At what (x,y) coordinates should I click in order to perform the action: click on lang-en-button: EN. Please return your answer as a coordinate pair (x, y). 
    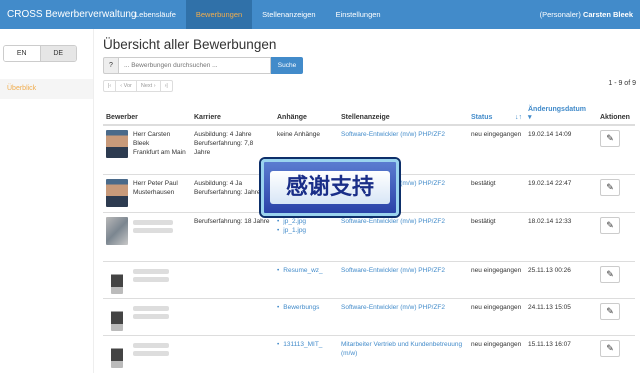
    Looking at the image, I should click on (22, 53).